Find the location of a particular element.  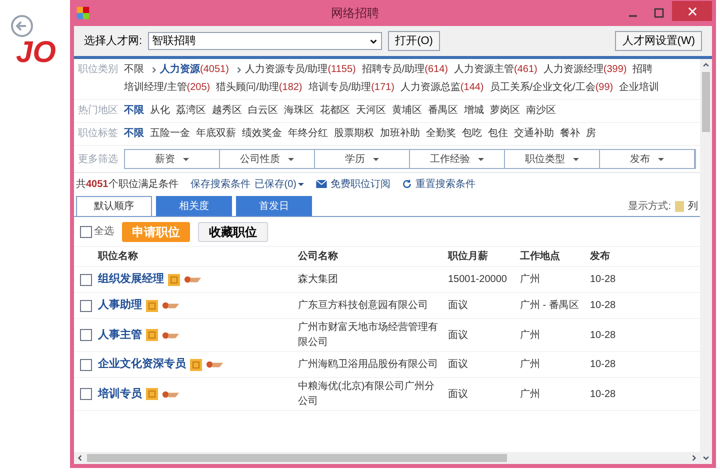

filter-option: 人力资源专员/助理(1155) is located at coordinates (300, 70).